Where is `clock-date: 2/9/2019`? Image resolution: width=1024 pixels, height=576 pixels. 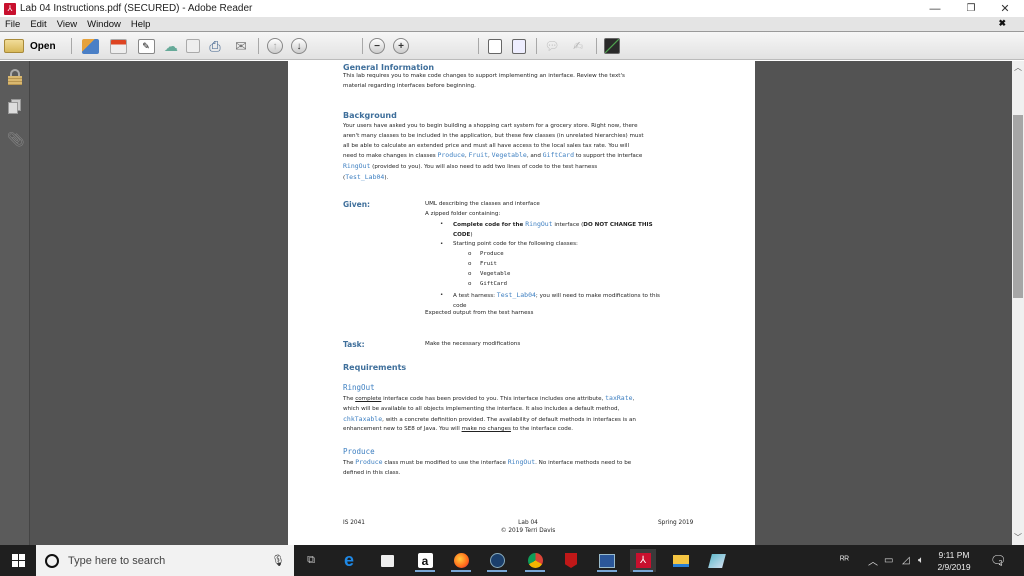
clock-date: 2/9/2019 is located at coordinates (954, 567).